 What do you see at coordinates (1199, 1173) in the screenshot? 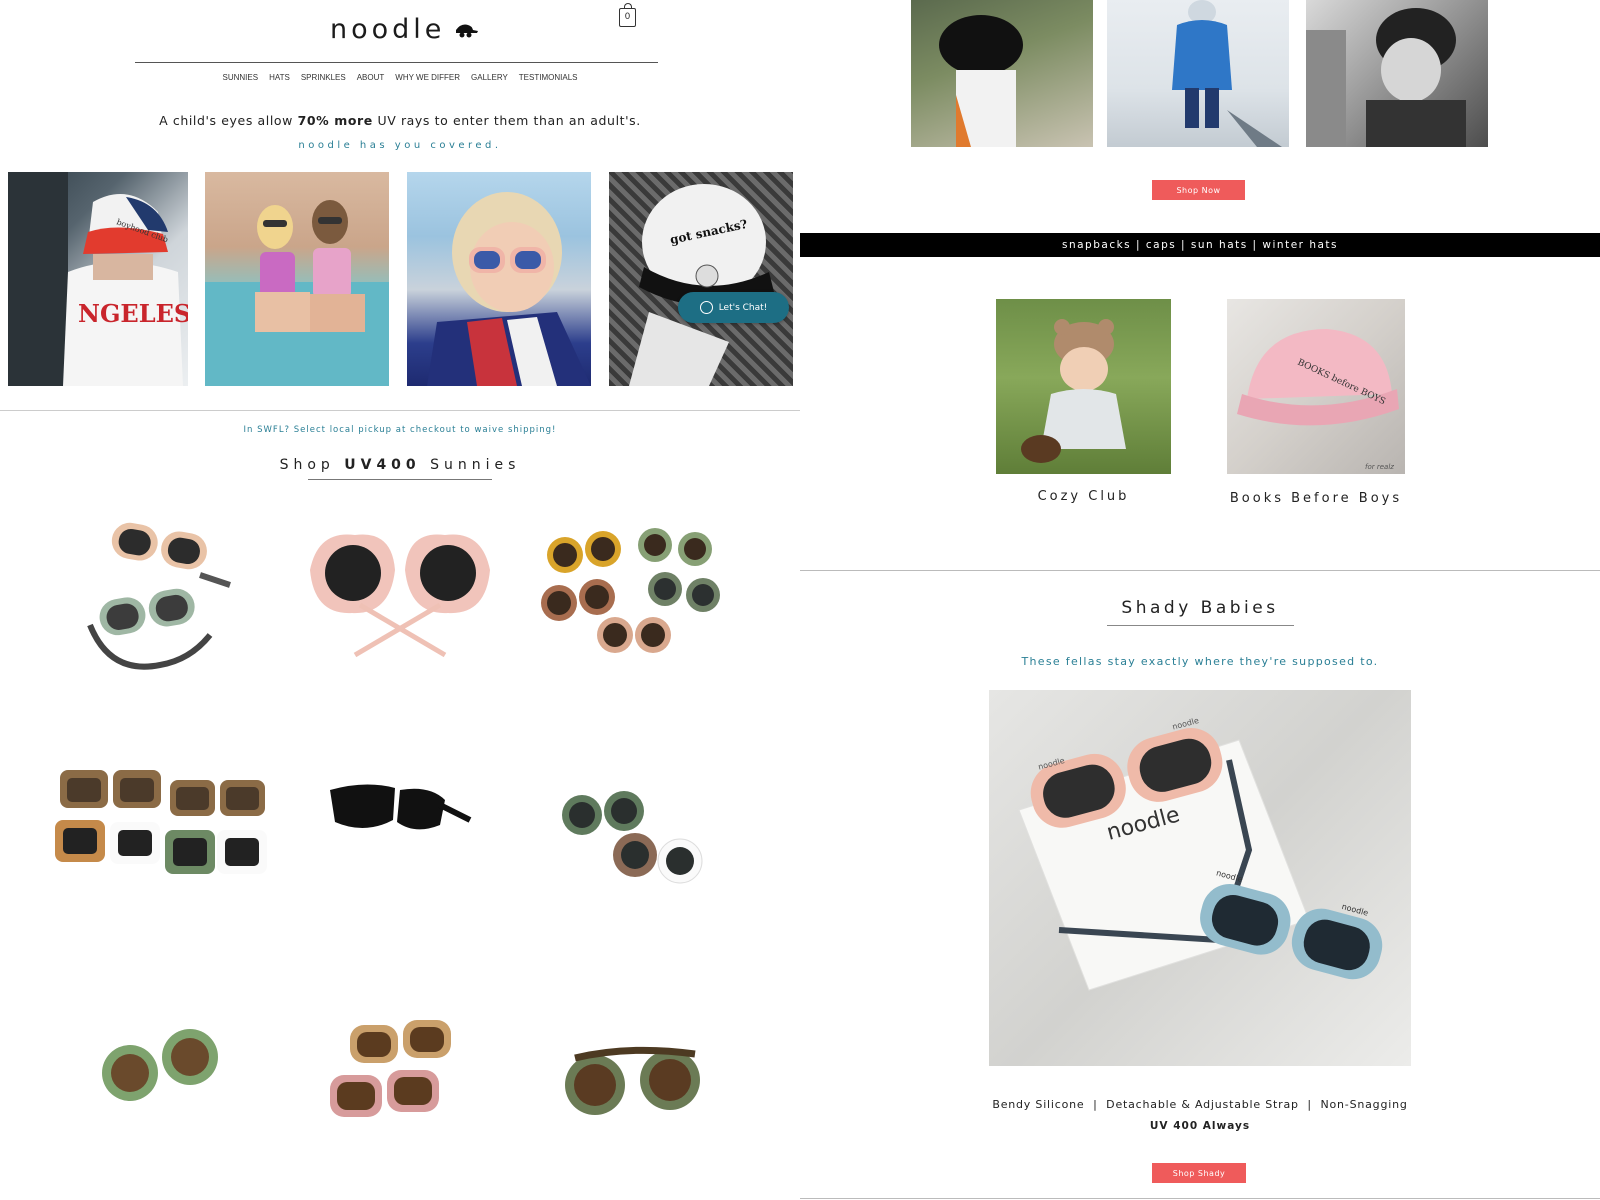
I see `shop-shady-button: Shop Shady` at bounding box center [1199, 1173].